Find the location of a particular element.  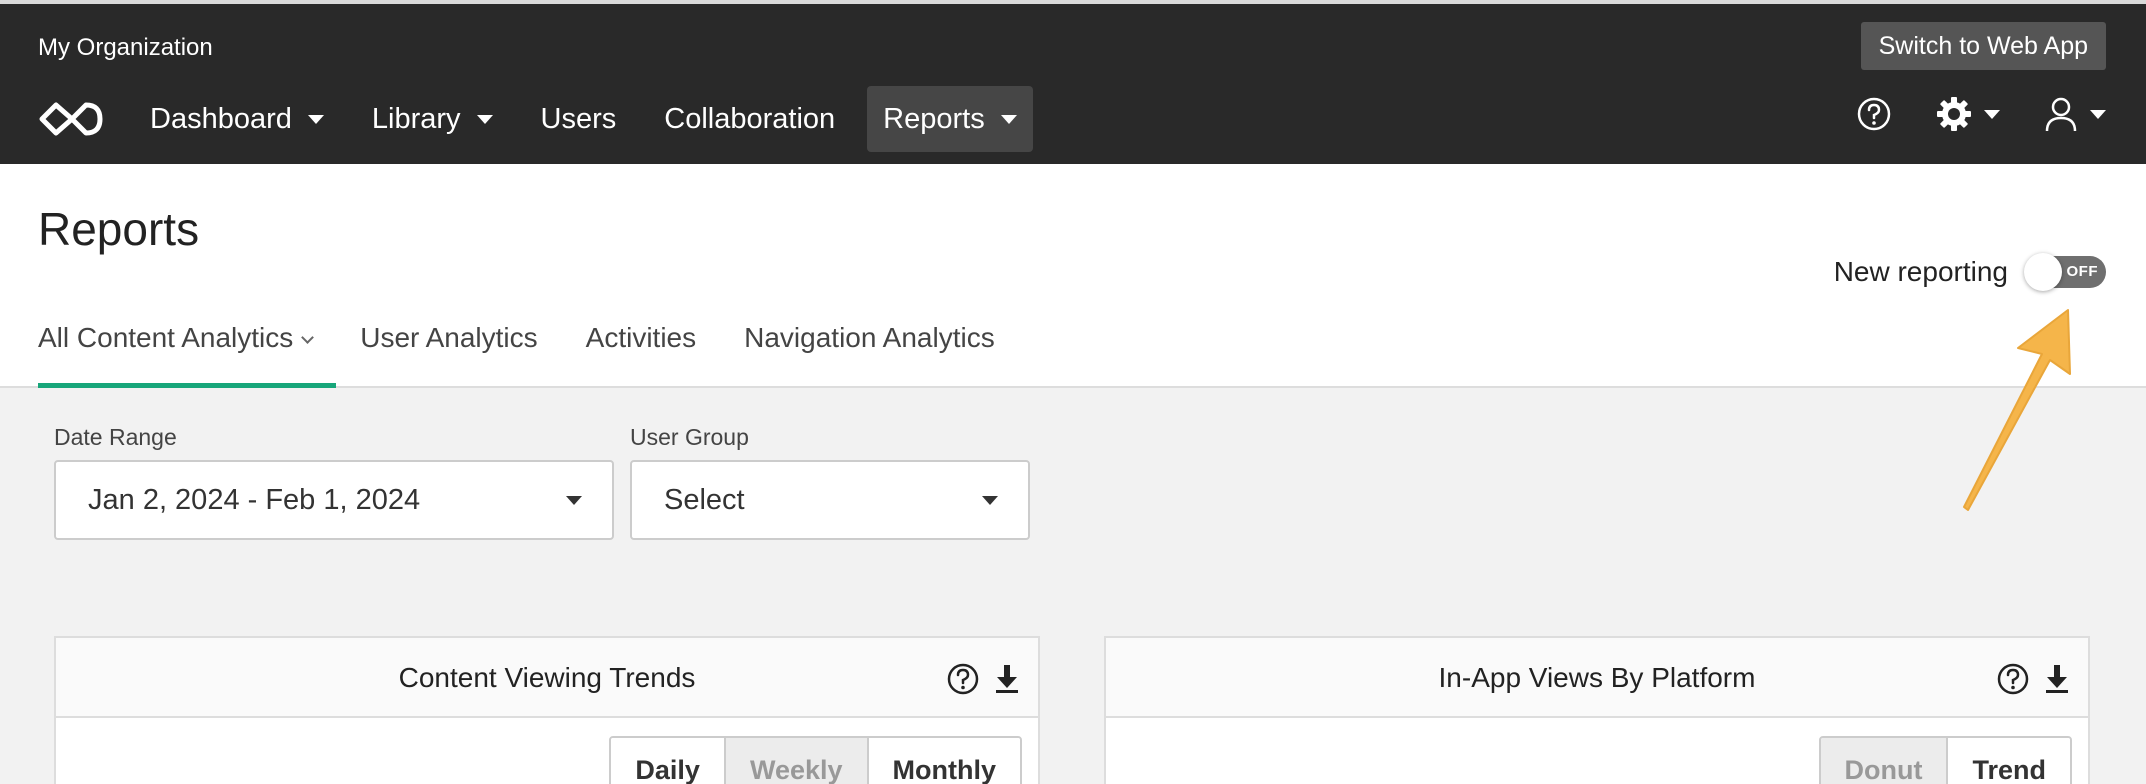

toggle-knob is located at coordinates (2043, 272).